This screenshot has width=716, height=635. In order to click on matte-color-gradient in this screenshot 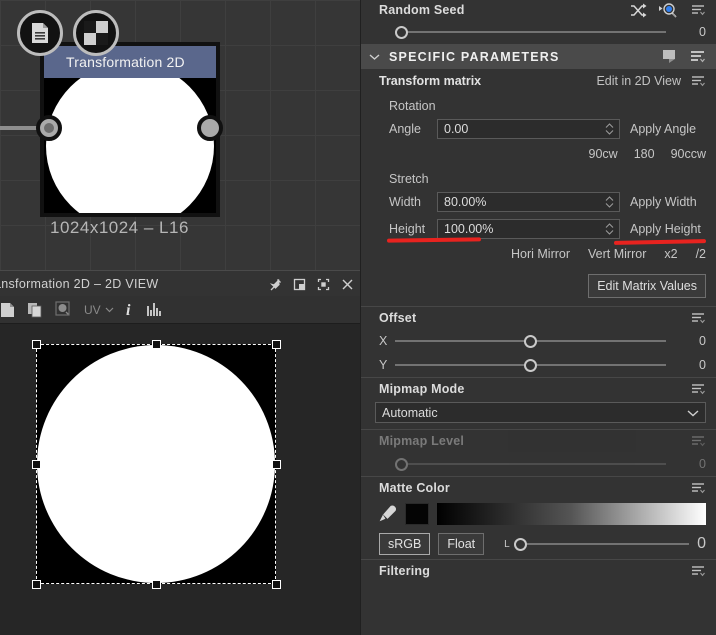, I will do `click(571, 514)`.